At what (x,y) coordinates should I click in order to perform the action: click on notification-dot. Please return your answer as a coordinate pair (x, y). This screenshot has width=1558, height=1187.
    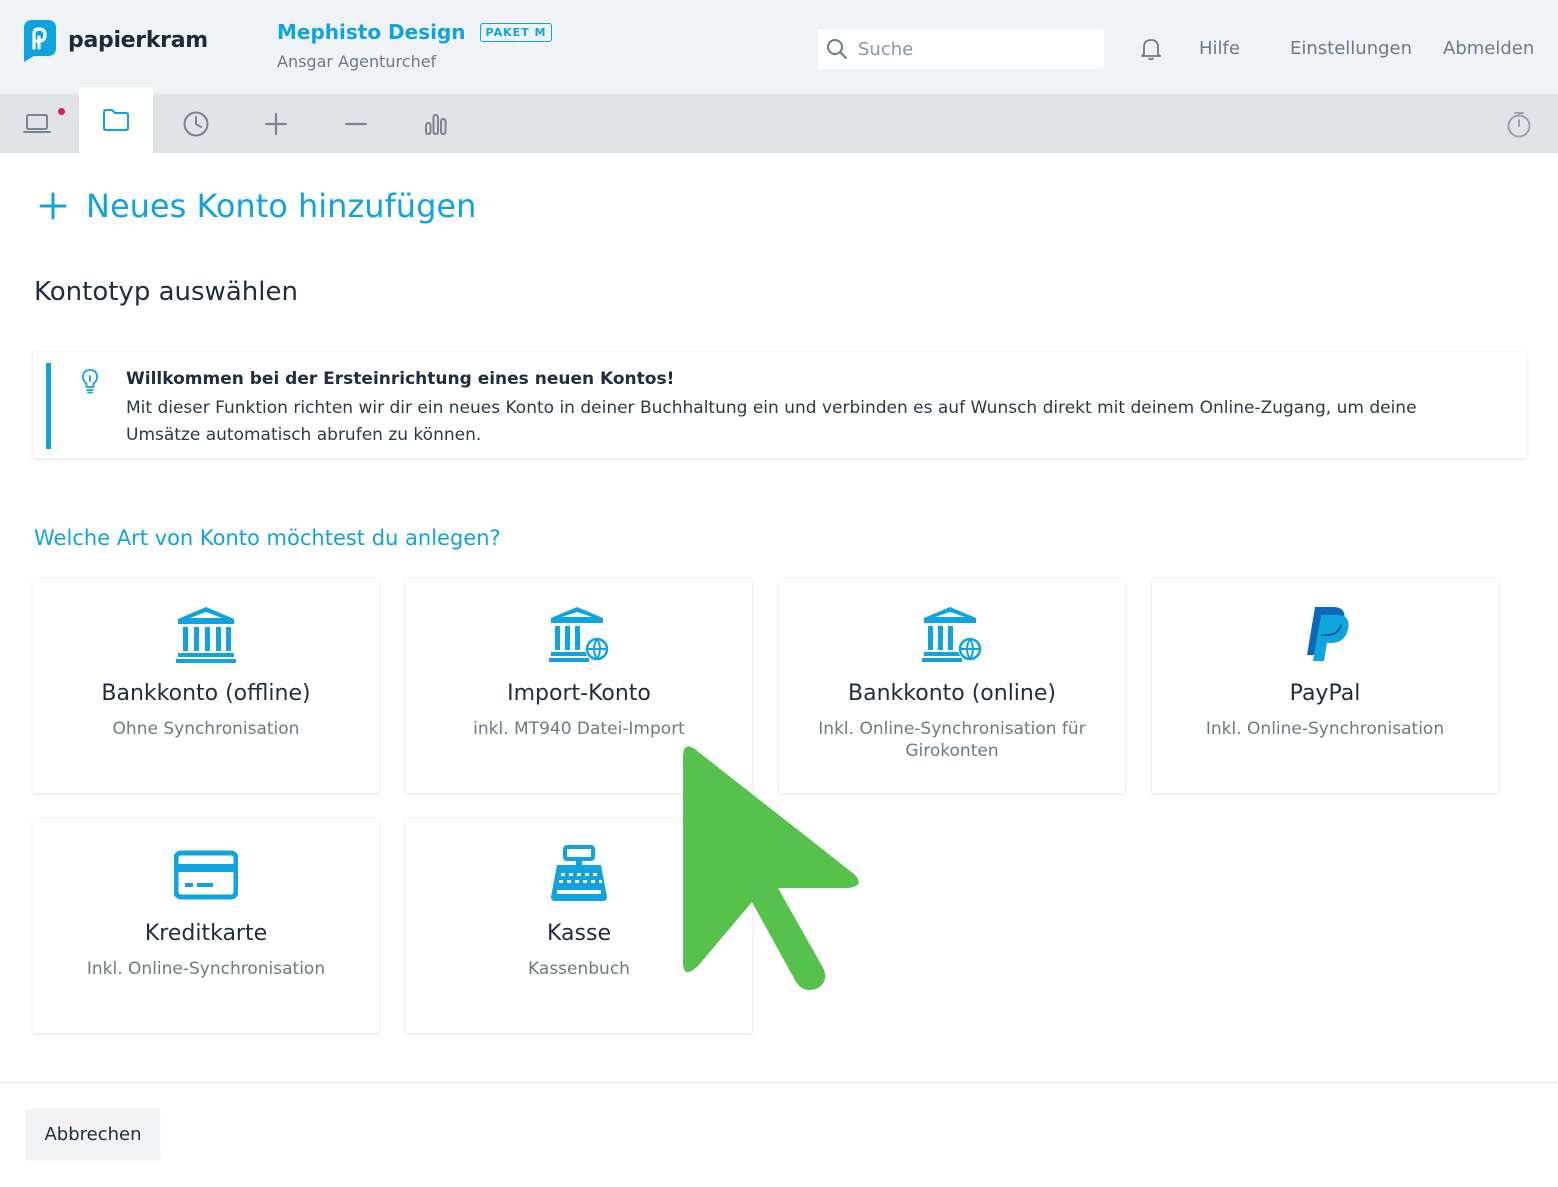
    Looking at the image, I should click on (61, 111).